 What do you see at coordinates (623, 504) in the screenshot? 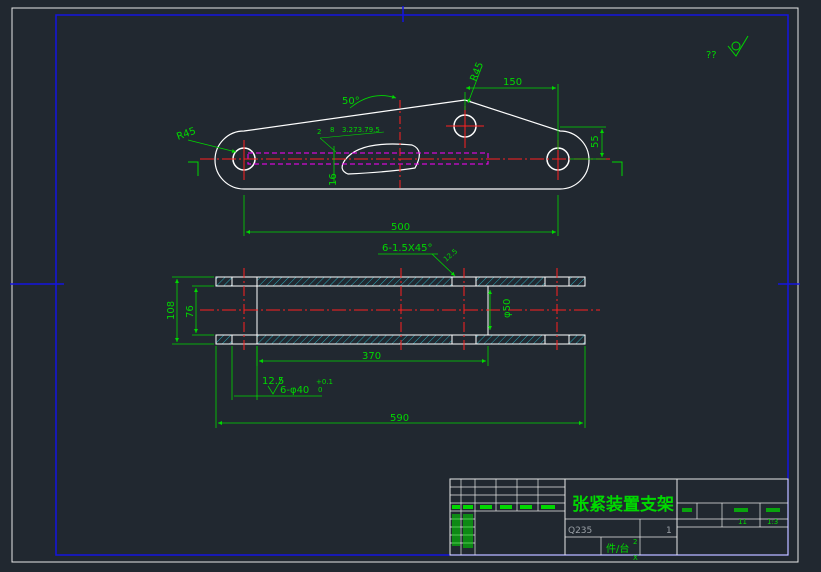
I see `drawing-title: 张紧装置支架` at bounding box center [623, 504].